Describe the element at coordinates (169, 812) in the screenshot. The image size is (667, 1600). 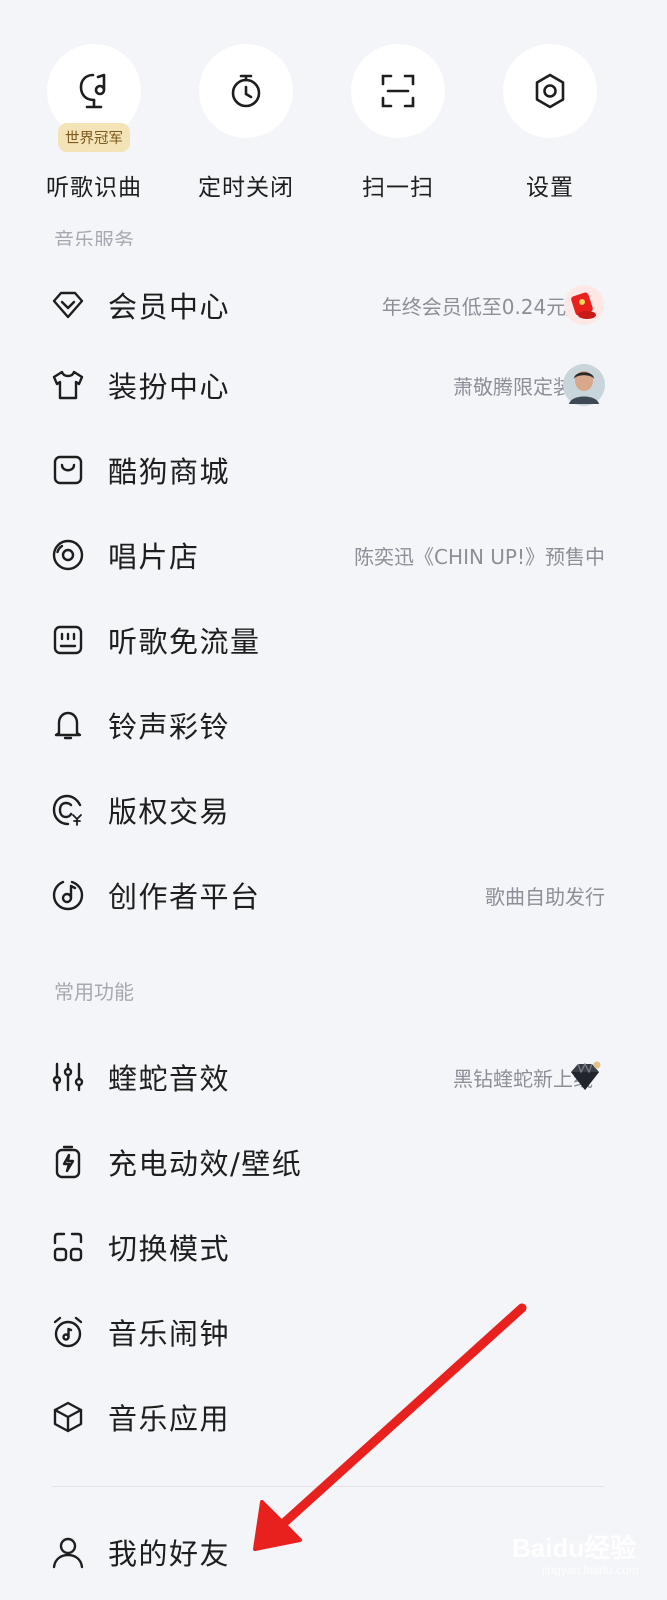
I see `menu-item-label: 版权交易` at that location.